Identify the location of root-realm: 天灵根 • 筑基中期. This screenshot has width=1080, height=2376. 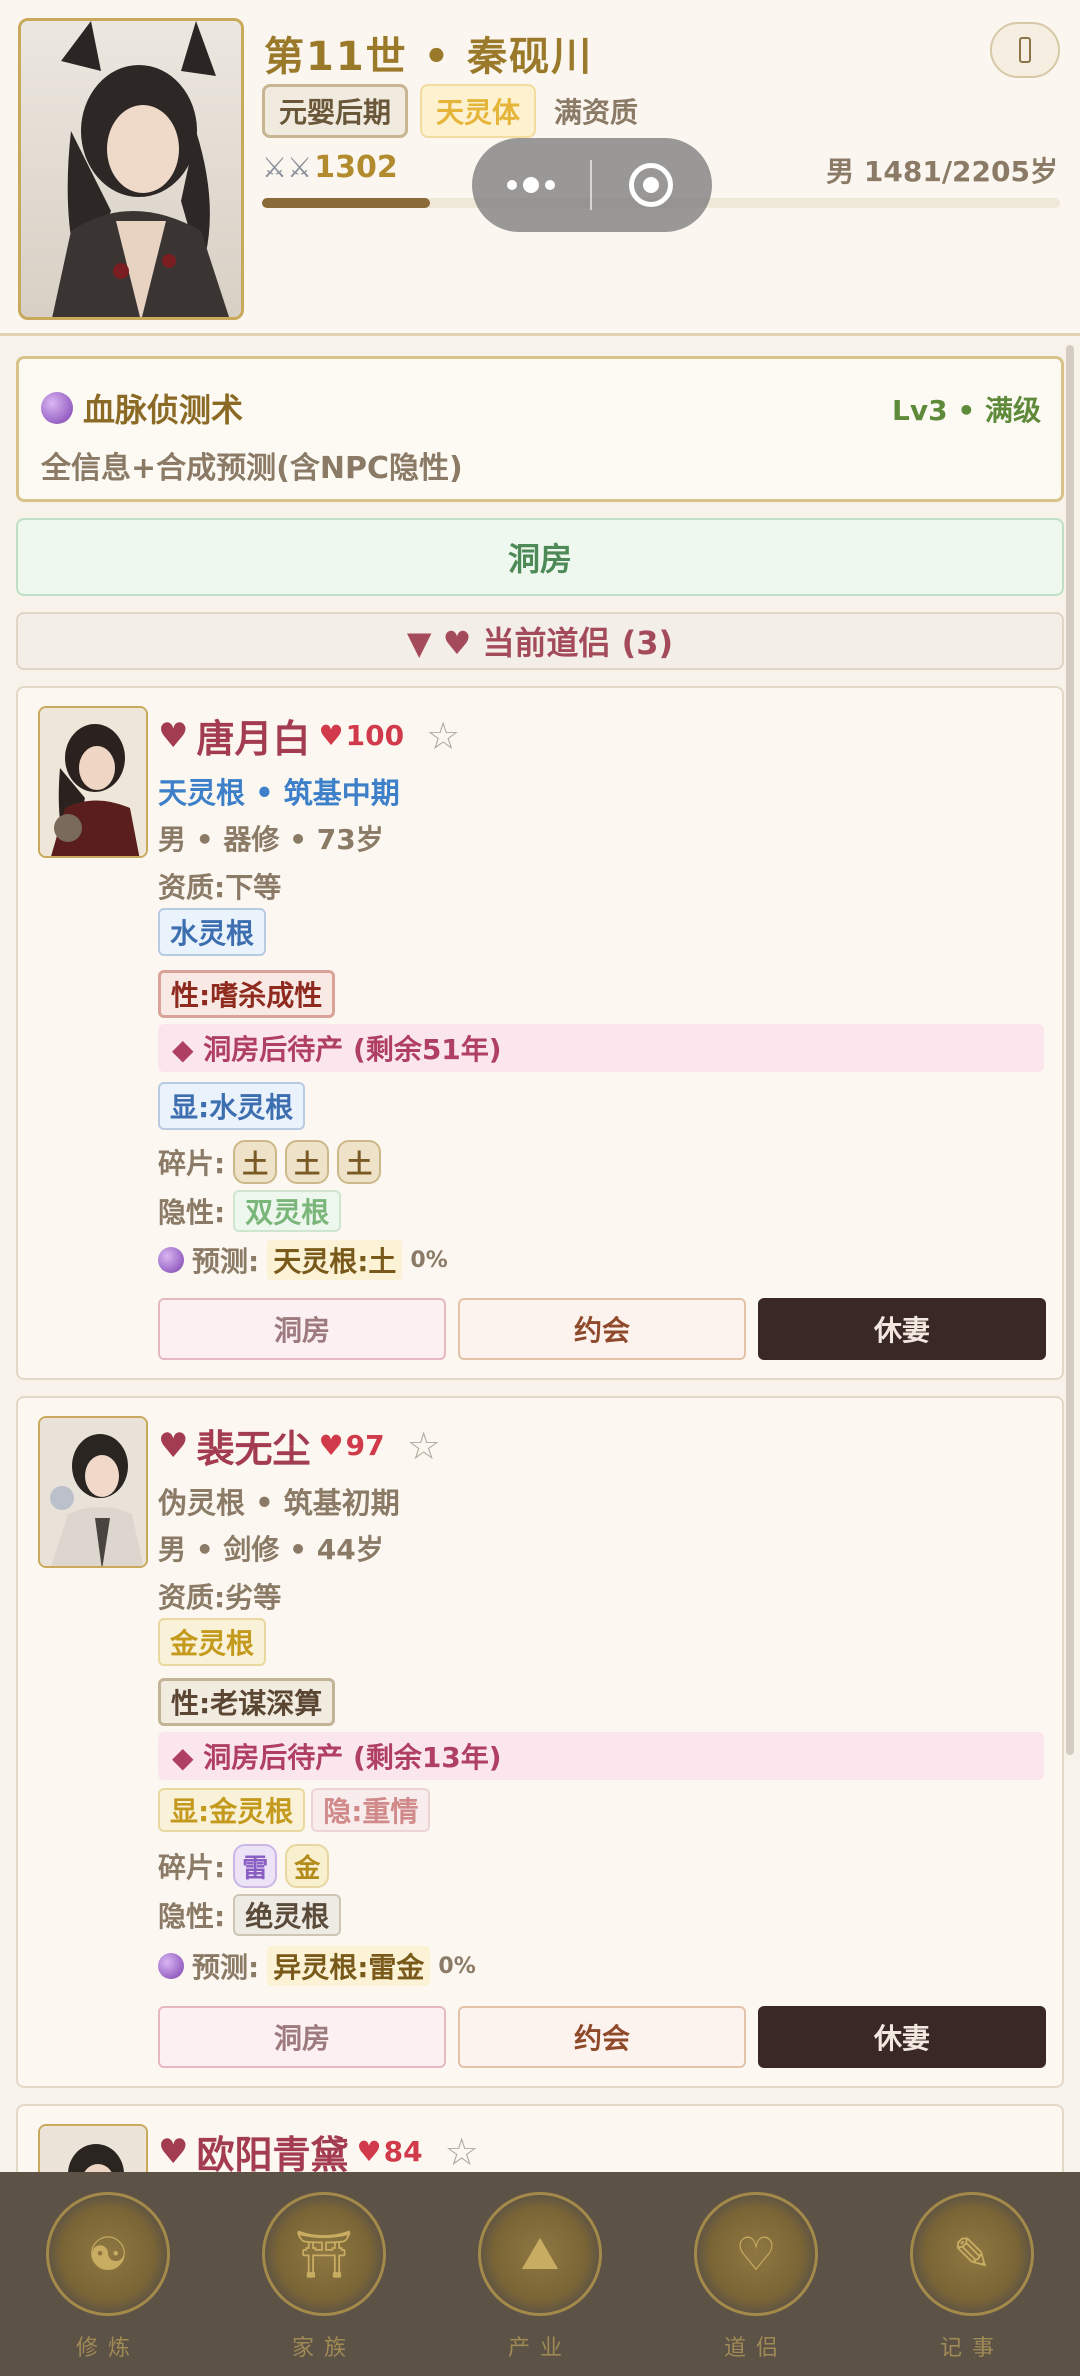
(279, 793).